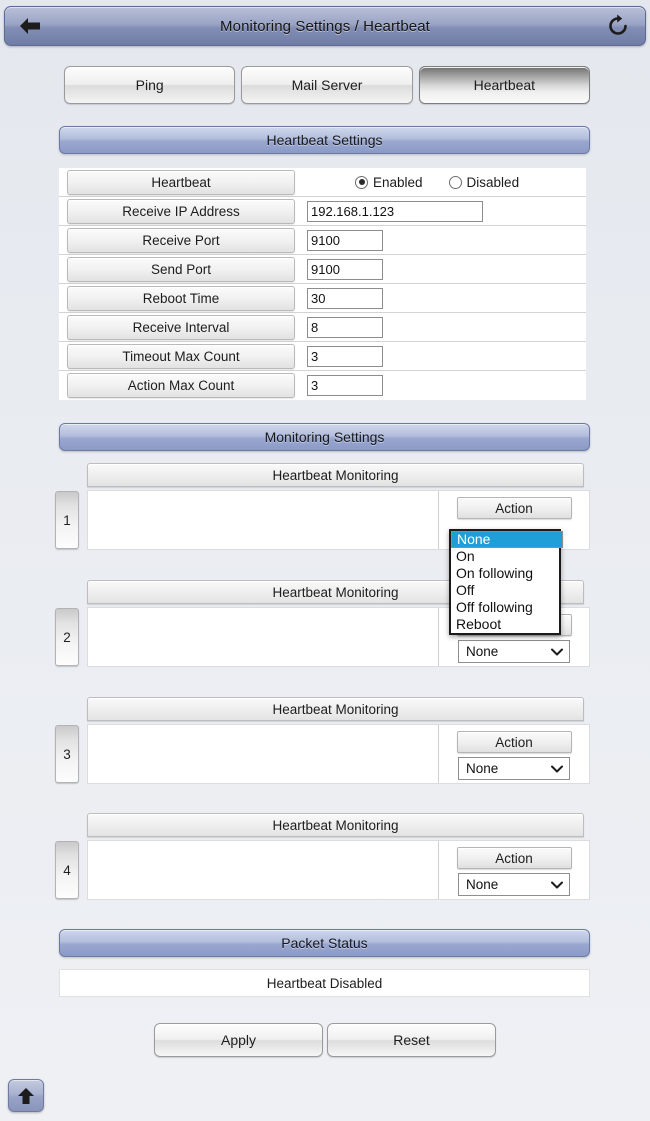 The image size is (650, 1121). I want to click on reboot-time-input, so click(345, 298).